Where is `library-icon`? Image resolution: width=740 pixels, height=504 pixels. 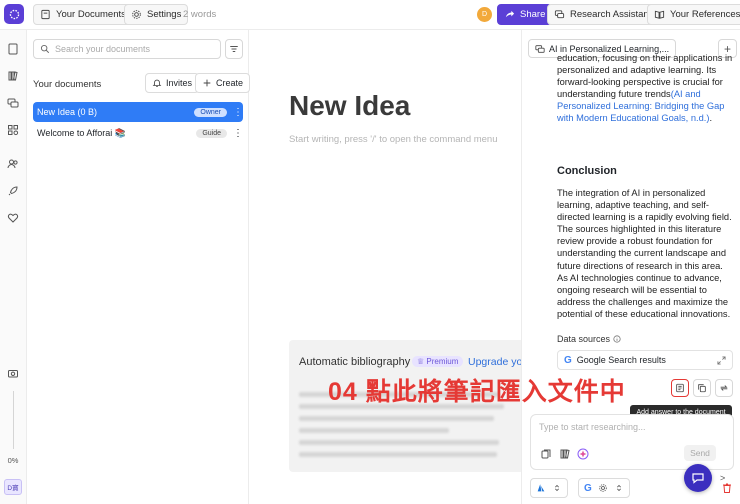 library-icon is located at coordinates (565, 454).